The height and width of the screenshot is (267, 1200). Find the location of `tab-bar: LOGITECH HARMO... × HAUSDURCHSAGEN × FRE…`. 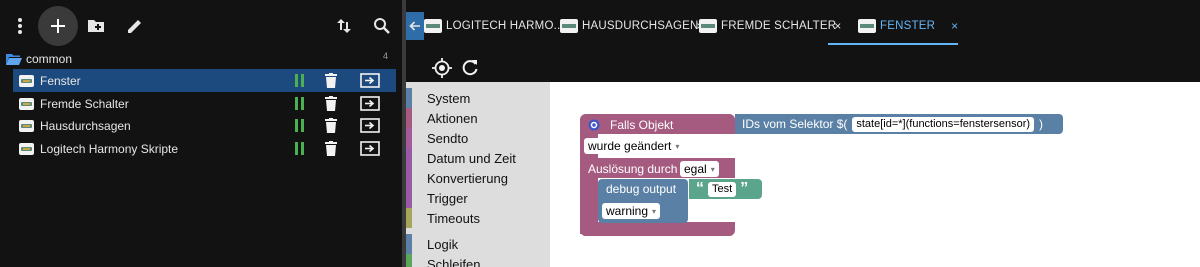

tab-bar: LOGITECH HARMO... × HAUSDURCHSAGEN × FRE… is located at coordinates (803, 23).